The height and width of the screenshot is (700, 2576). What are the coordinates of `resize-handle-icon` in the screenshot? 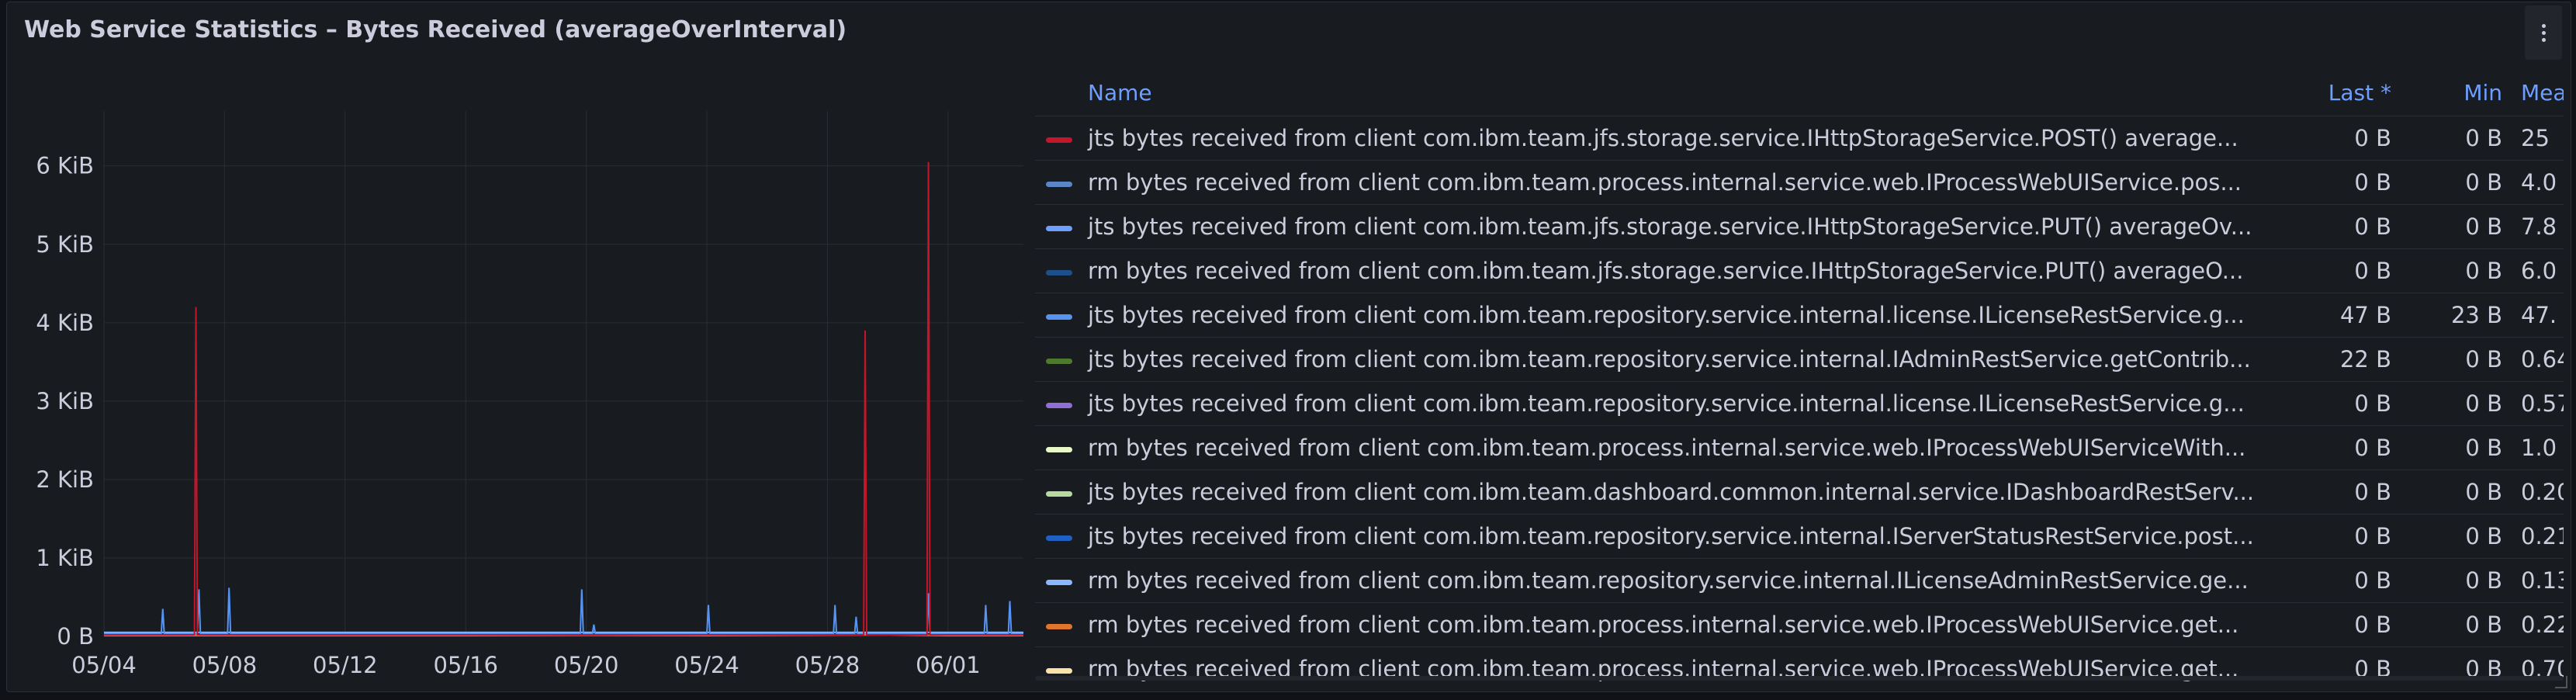 It's located at (2561, 682).